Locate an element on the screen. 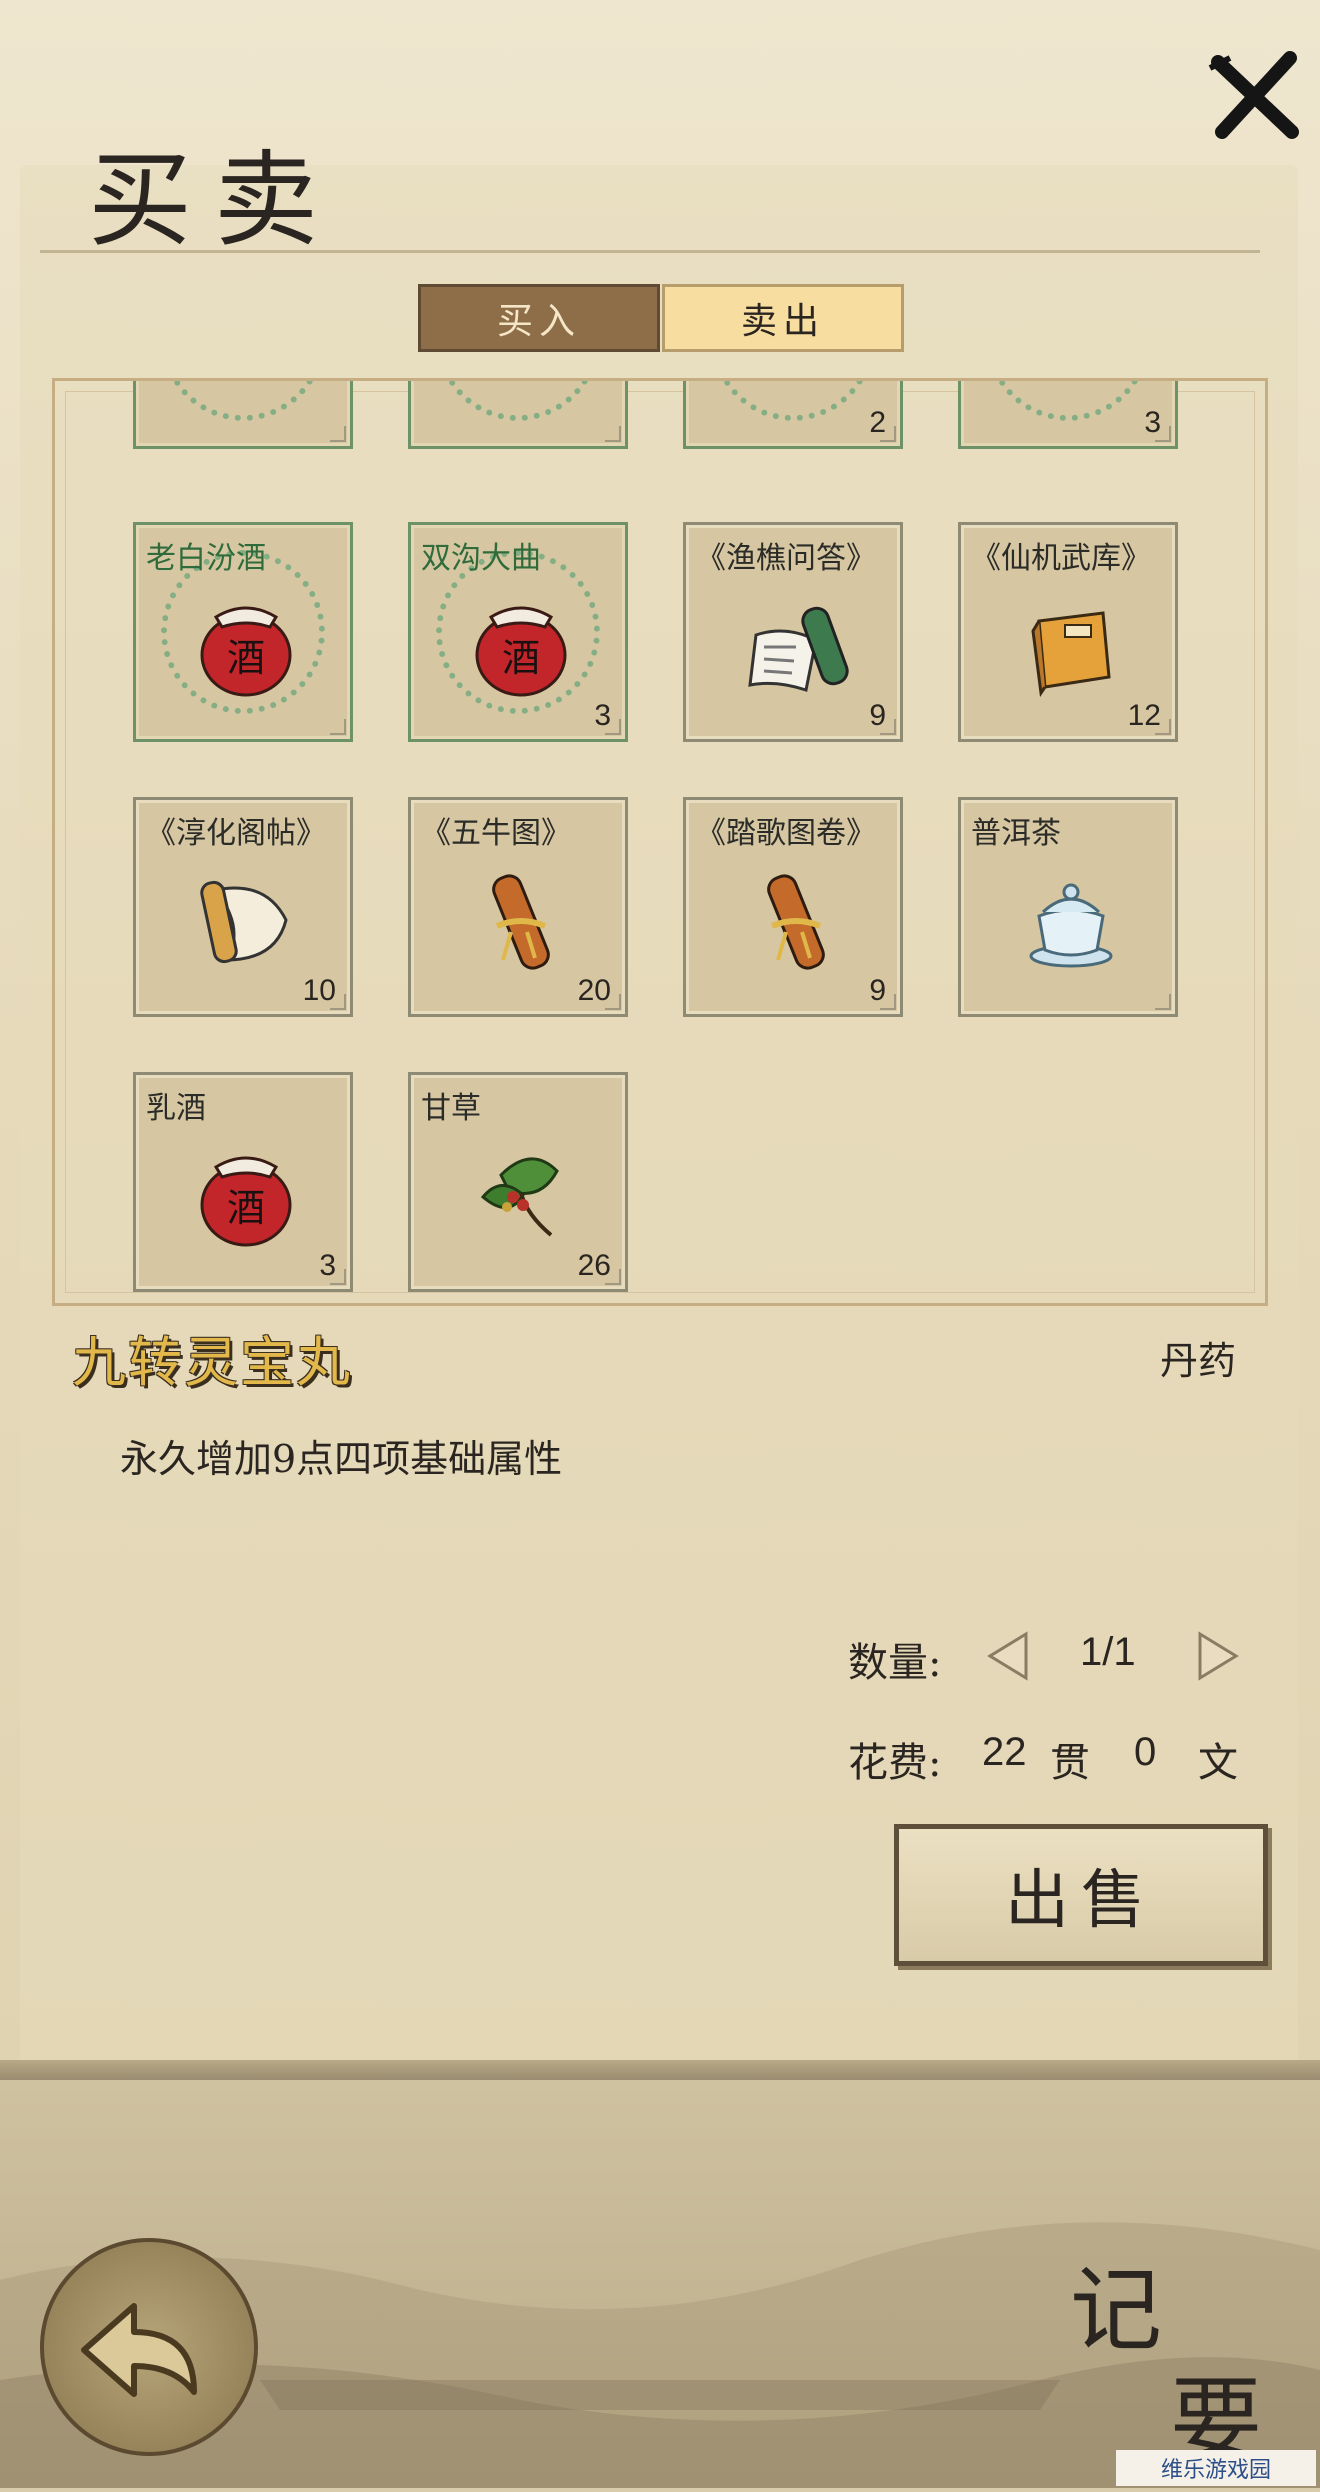 This screenshot has width=1320, height=2492. notes-button: 记 要 is located at coordinates (1185, 2355).